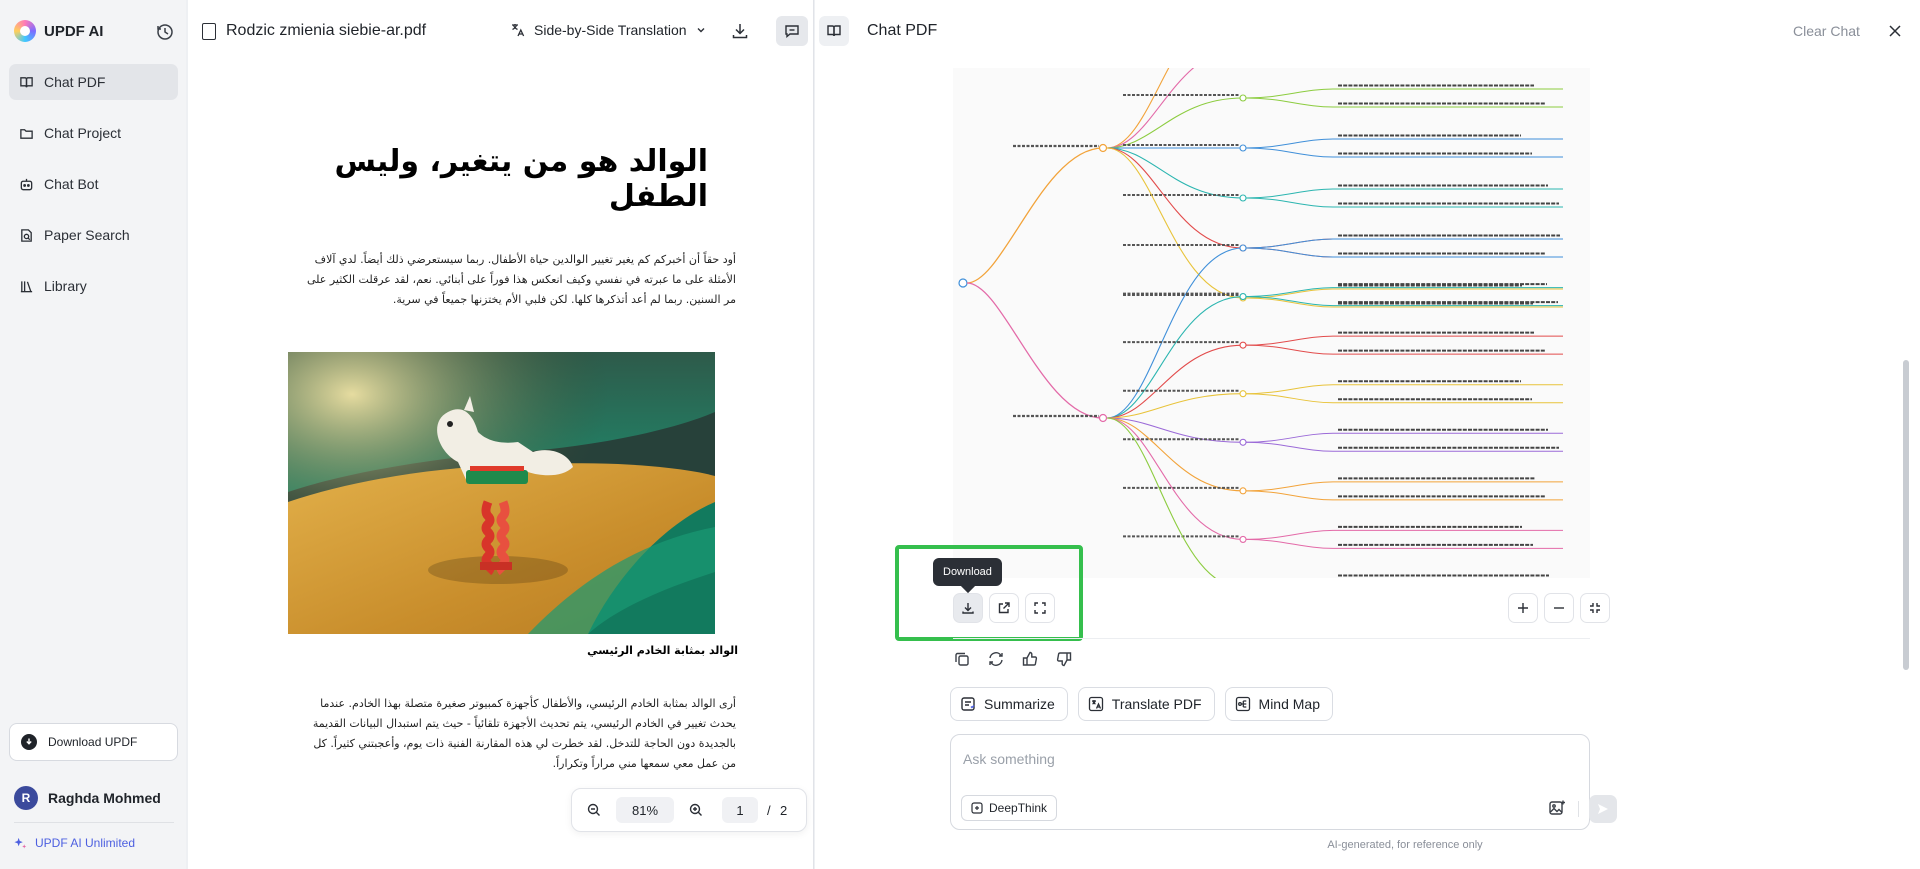  Describe the element at coordinates (1271, 638) in the screenshot. I see `divider` at that location.